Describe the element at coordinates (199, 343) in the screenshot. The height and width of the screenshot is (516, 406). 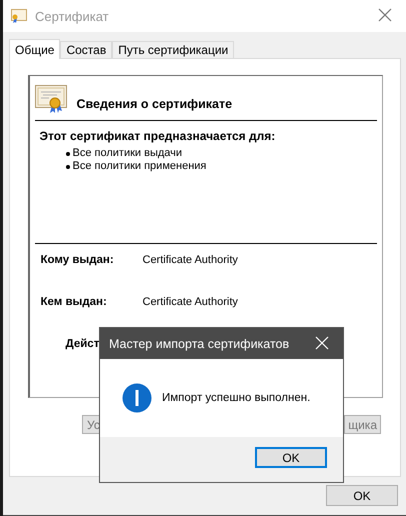
I see `dialog-title: Мастер импорта сертификатов` at that location.